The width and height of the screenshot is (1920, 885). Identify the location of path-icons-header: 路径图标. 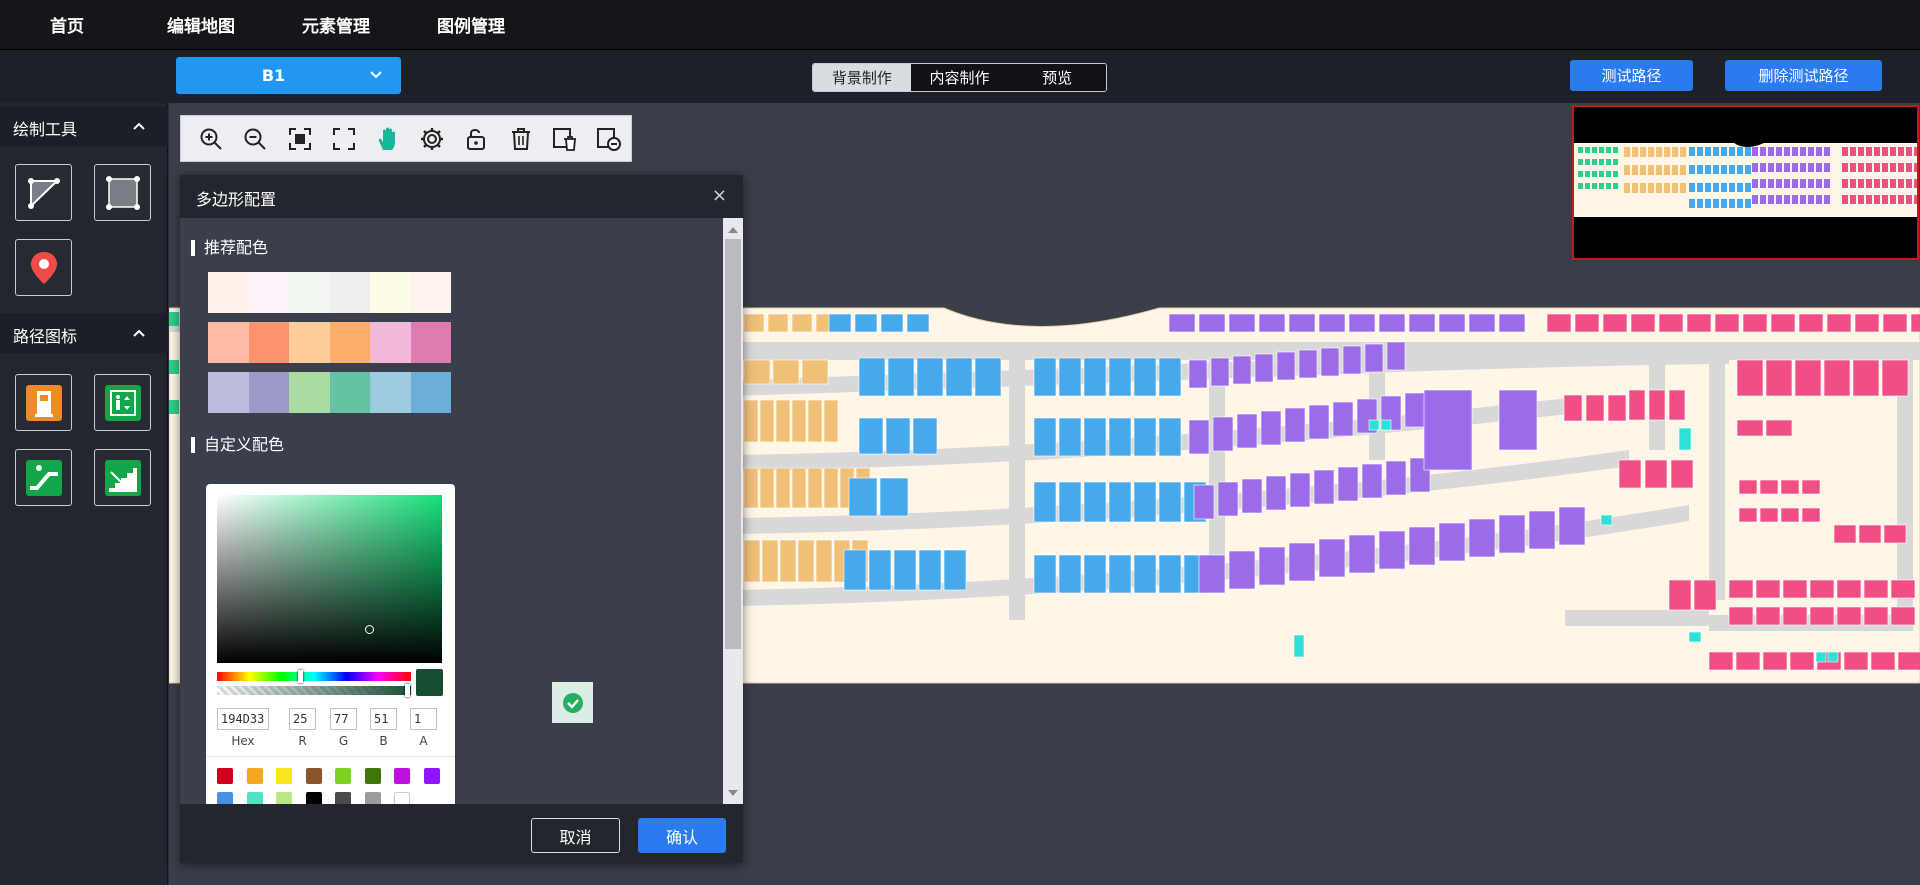
(84, 333).